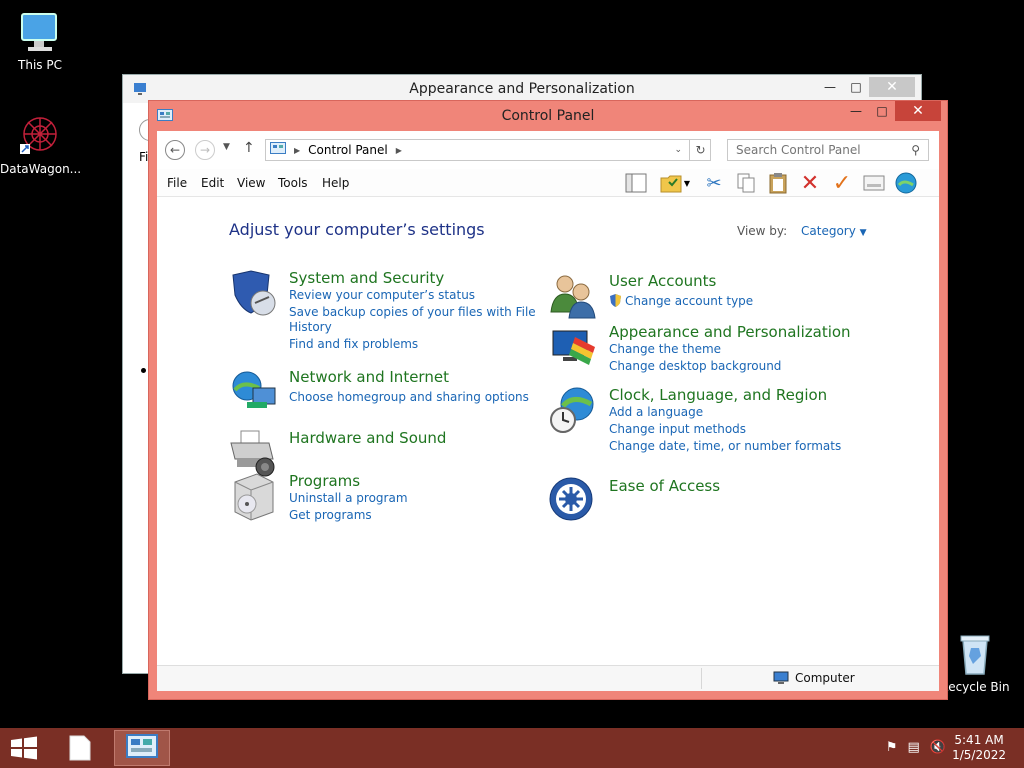  What do you see at coordinates (906, 183) in the screenshot?
I see `globe-icon` at bounding box center [906, 183].